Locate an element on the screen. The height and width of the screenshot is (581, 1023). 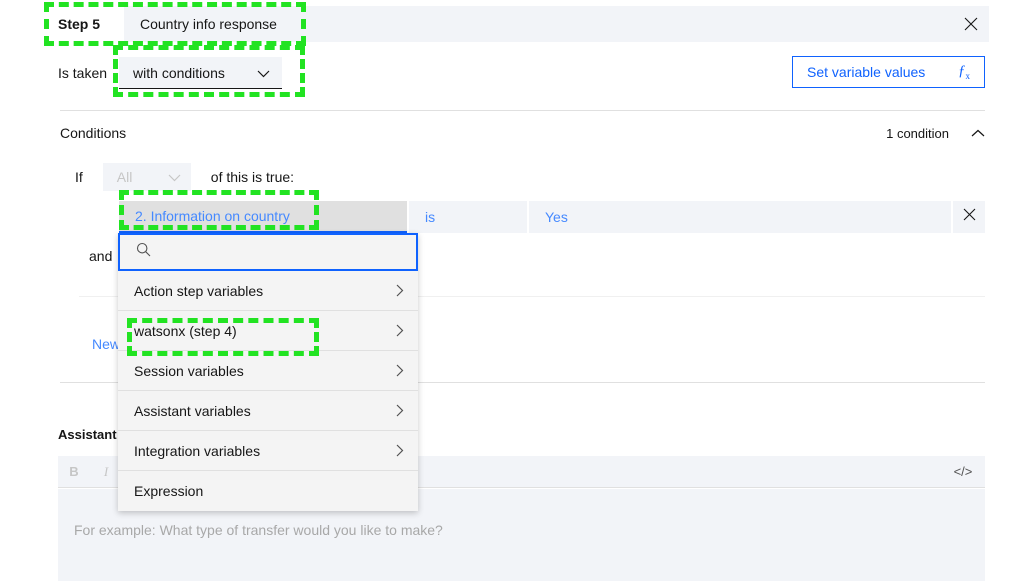
if-row: If All of this is true: is located at coordinates (184, 177).